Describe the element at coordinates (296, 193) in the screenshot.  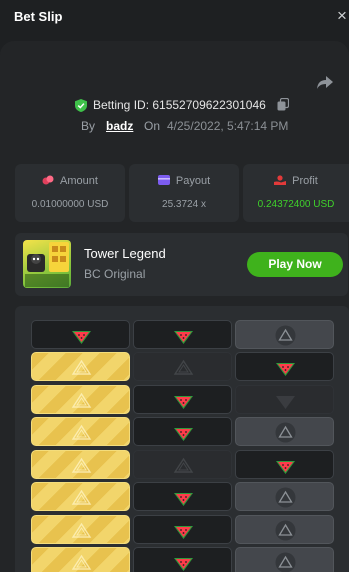
I see `profit-card: Profit 0.24372400 USD` at that location.